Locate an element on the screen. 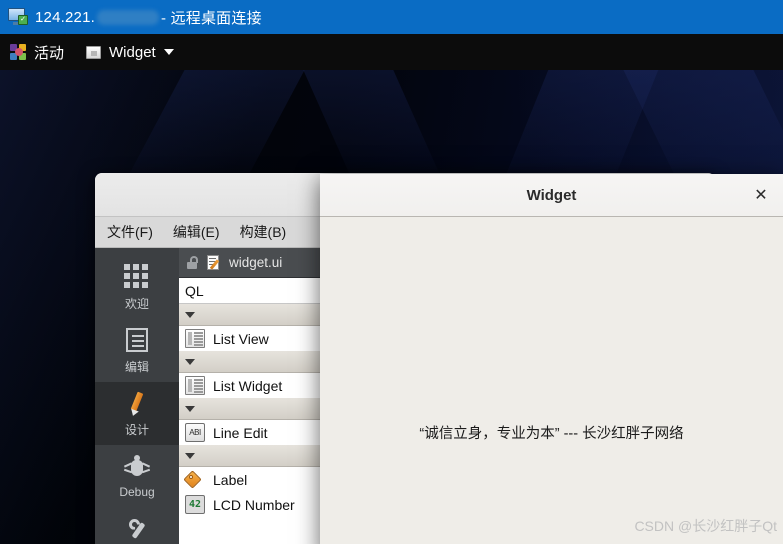 The height and width of the screenshot is (544, 783). activities-label: 活动 is located at coordinates (49, 53).